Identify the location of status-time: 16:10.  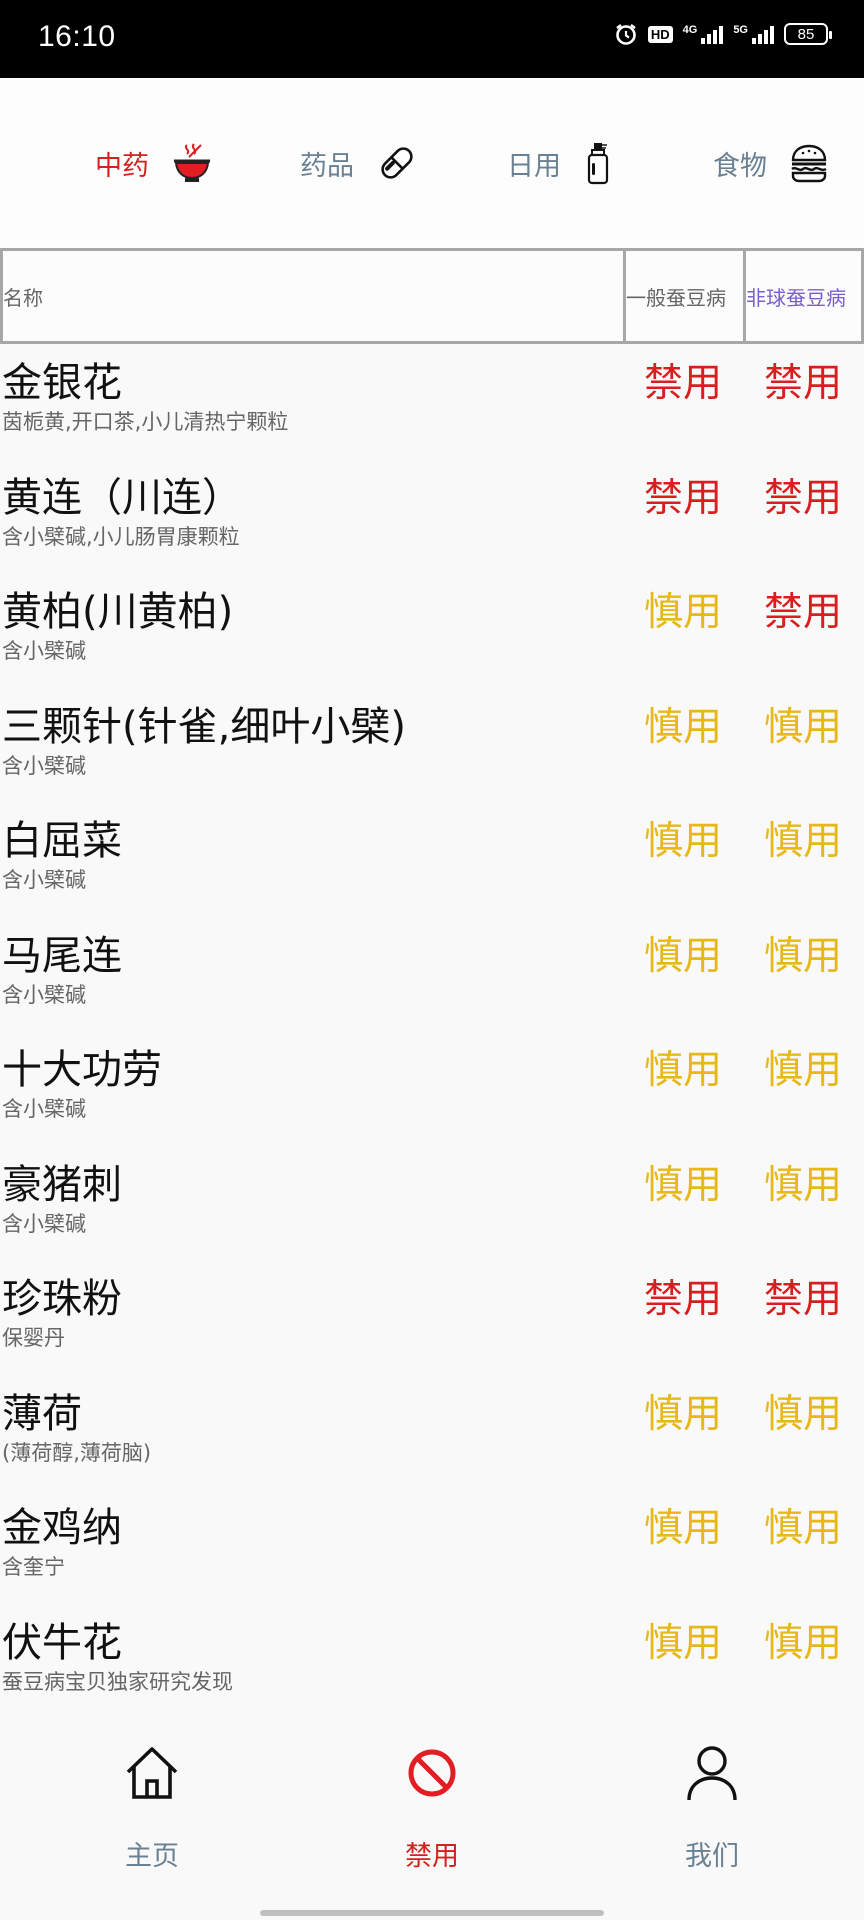
(77, 36).